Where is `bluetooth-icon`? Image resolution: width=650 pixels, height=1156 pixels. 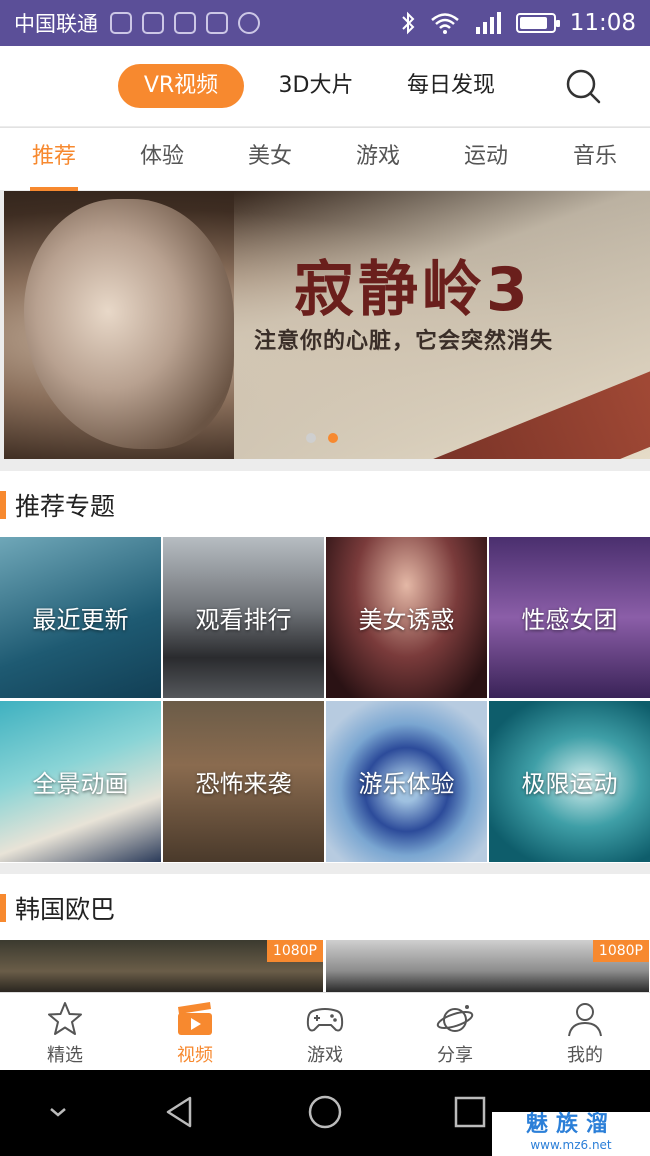
bluetooth-icon is located at coordinates (408, 23).